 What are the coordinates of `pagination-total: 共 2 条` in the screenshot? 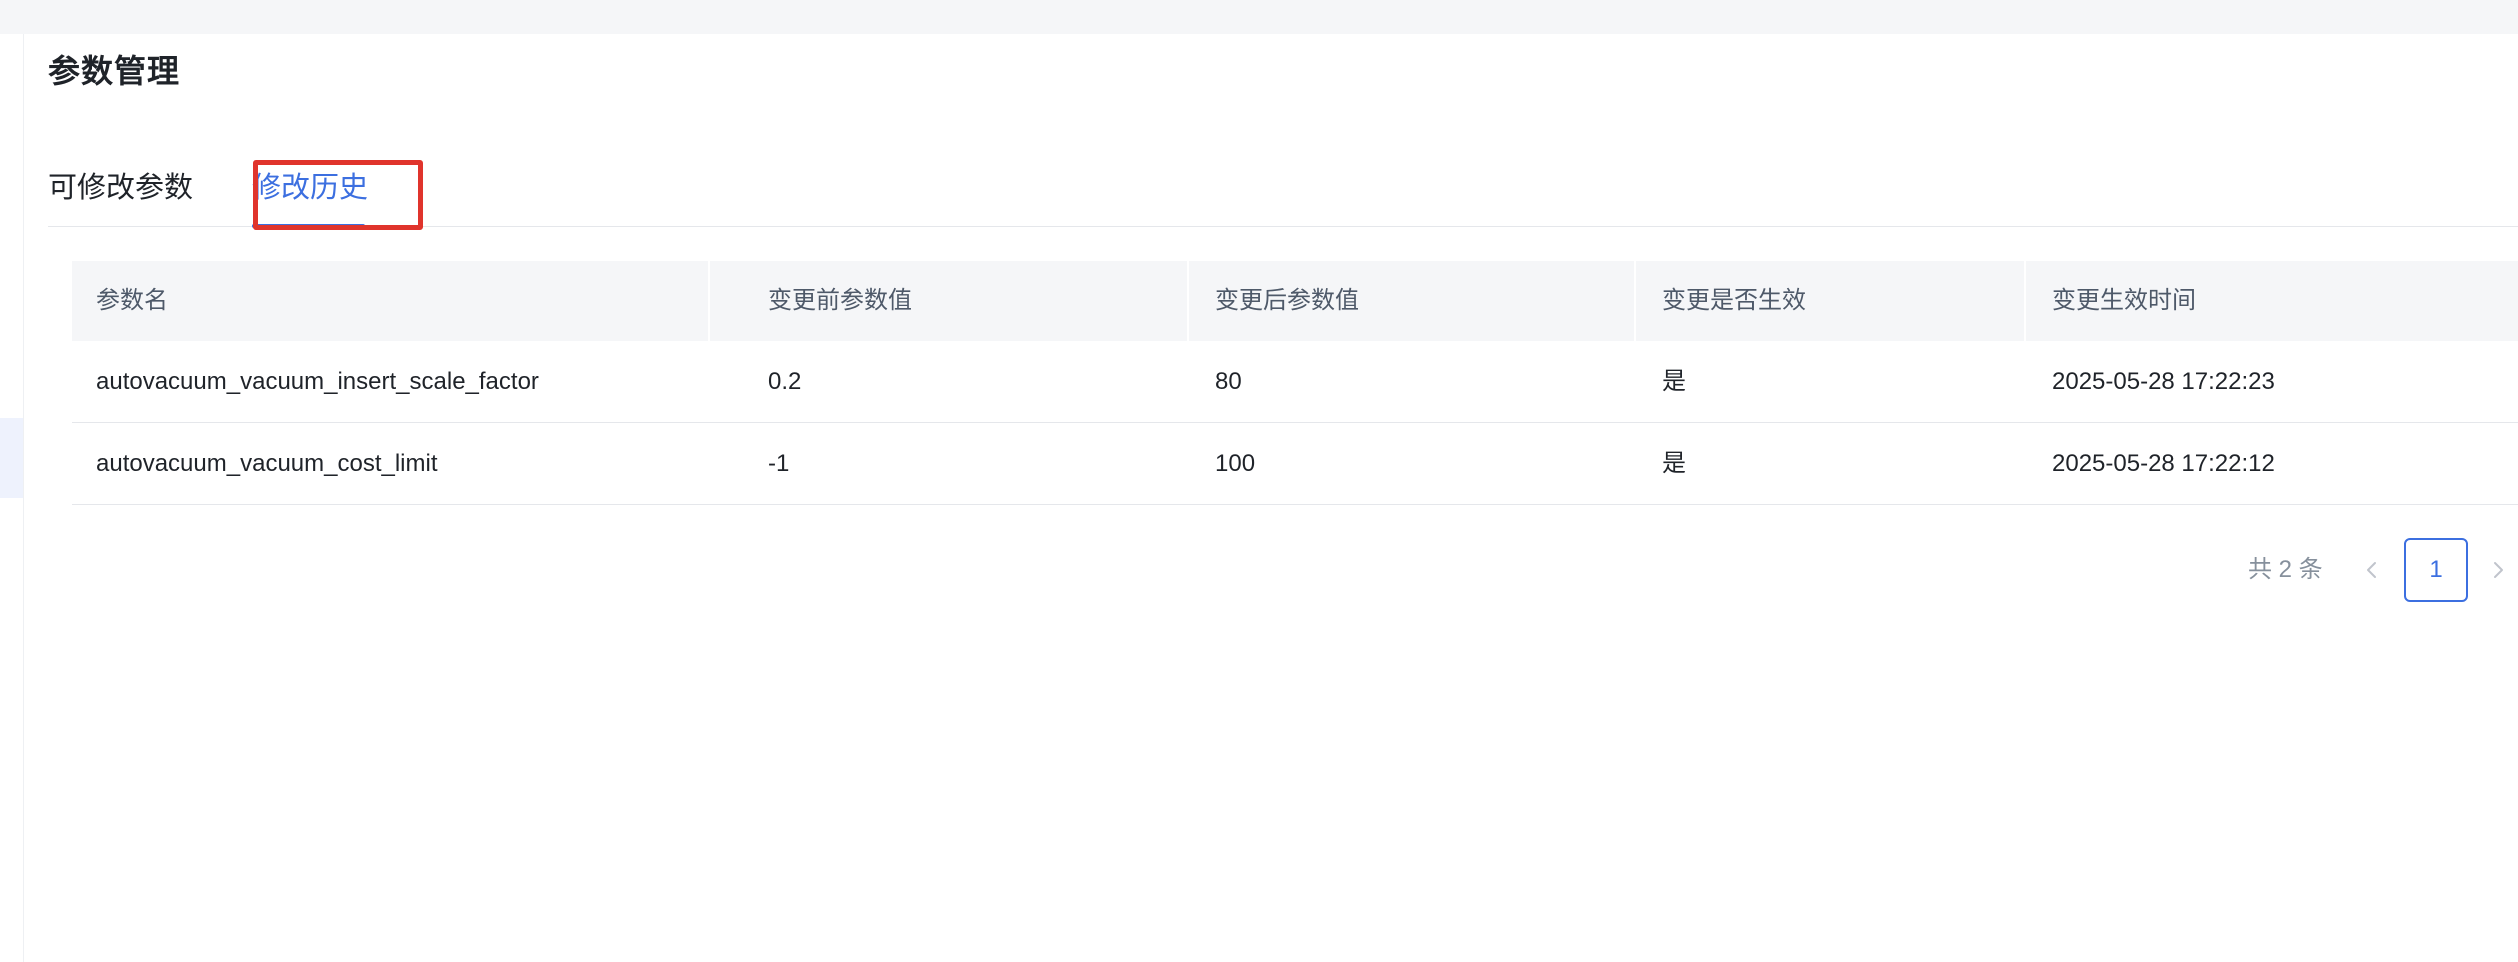 It's located at (2285, 569).